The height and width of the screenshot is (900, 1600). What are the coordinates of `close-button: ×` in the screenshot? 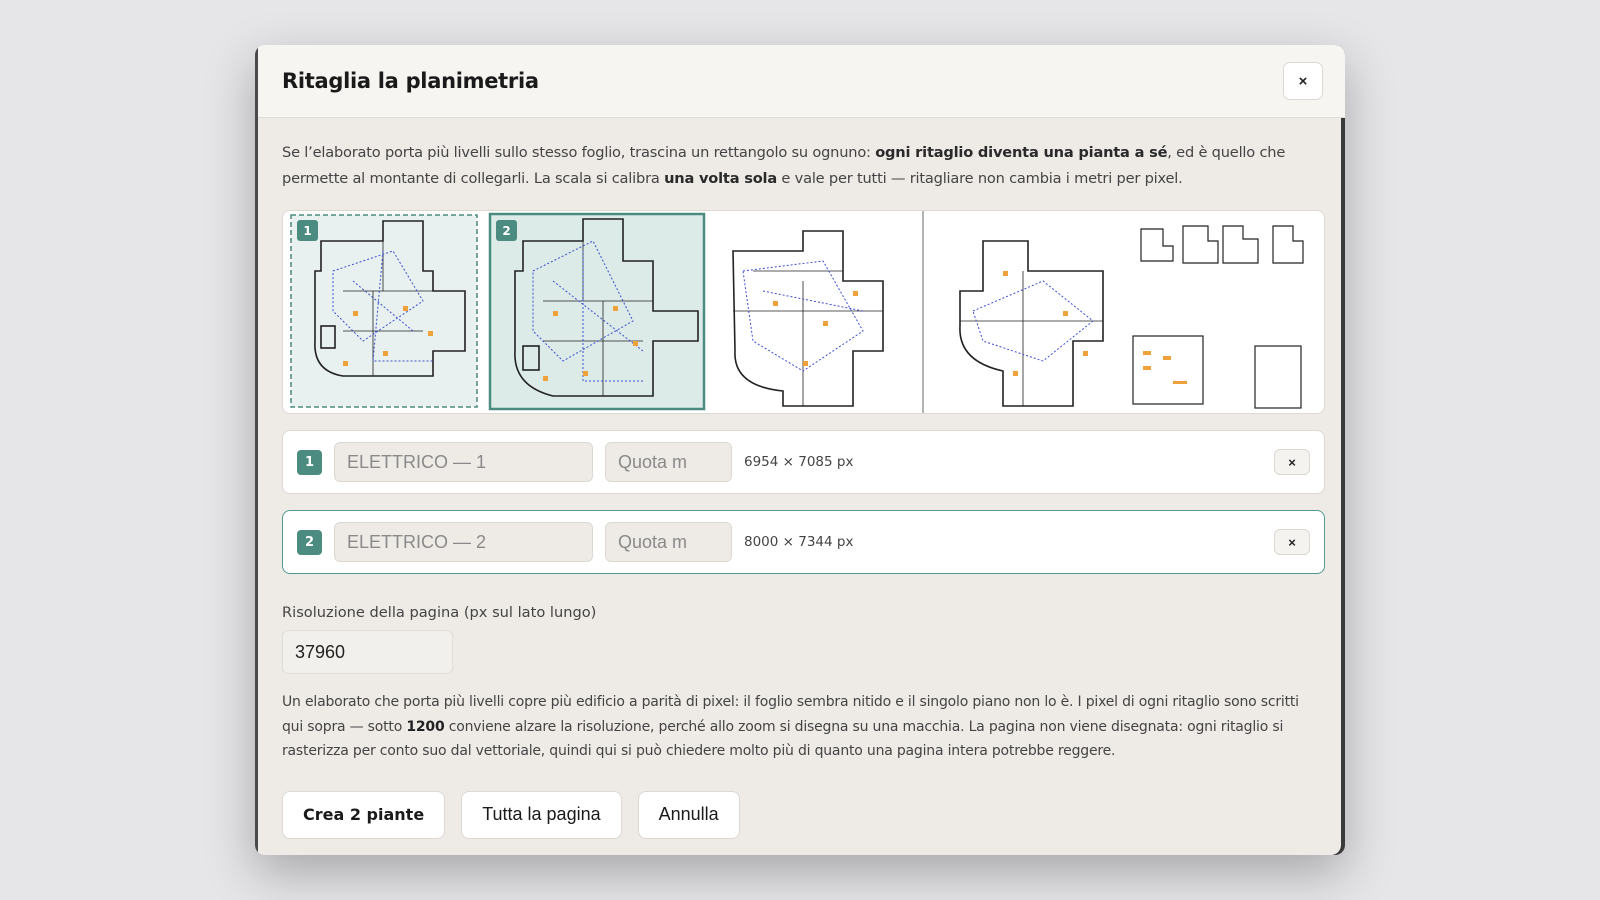 It's located at (1303, 81).